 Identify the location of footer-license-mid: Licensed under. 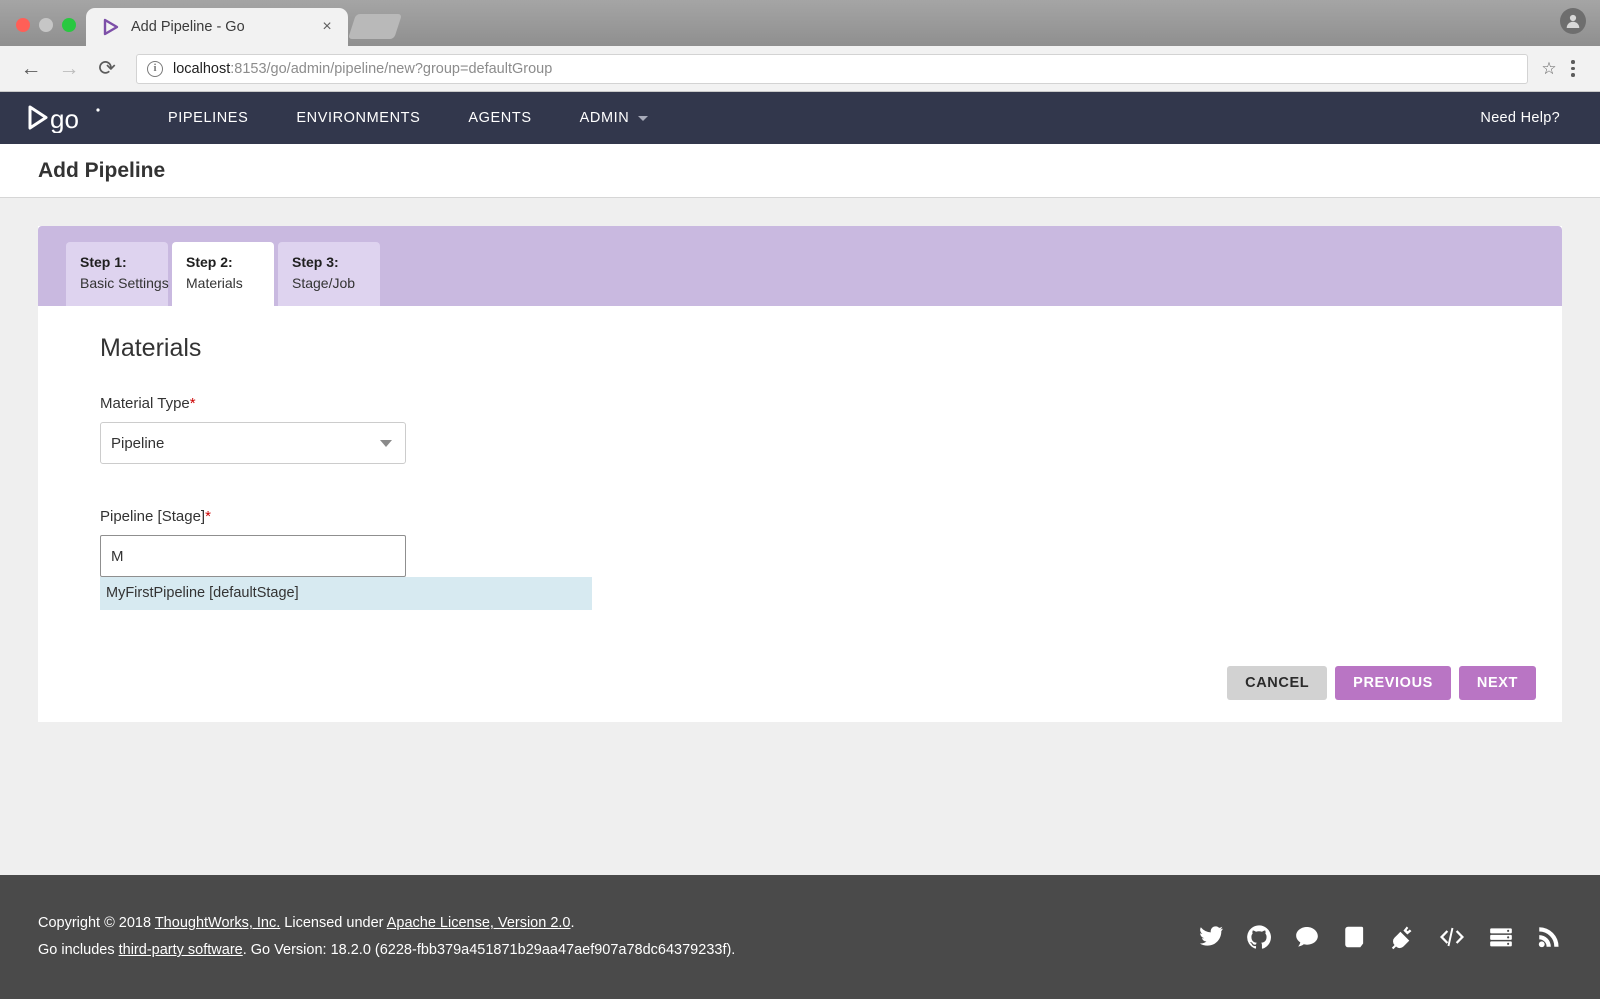
(333, 923).